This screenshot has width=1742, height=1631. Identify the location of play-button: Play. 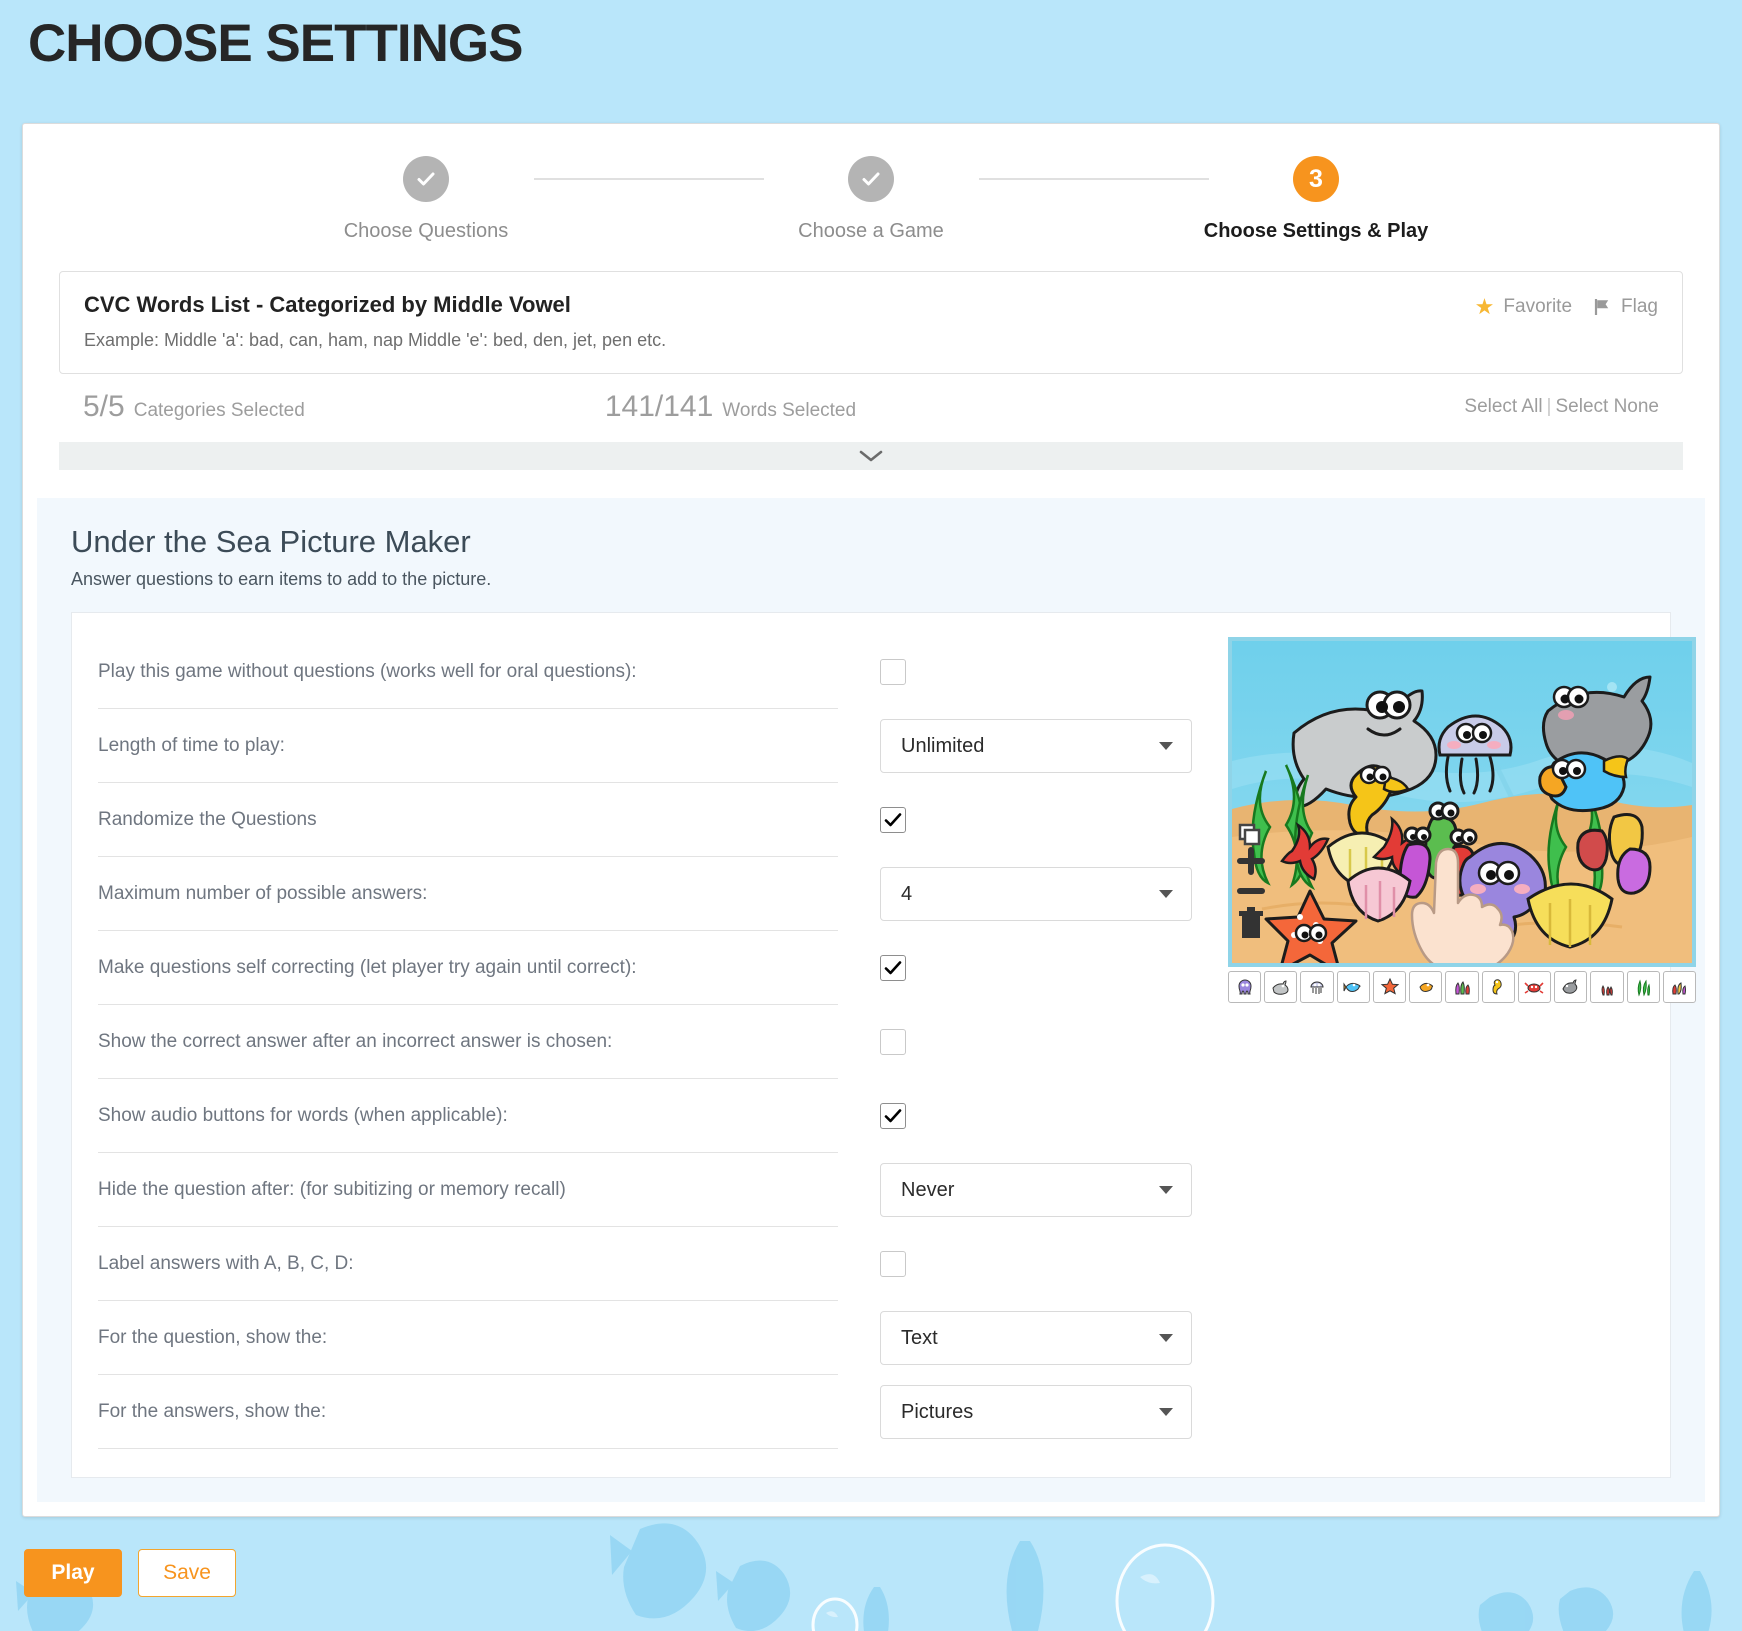
(73, 1573).